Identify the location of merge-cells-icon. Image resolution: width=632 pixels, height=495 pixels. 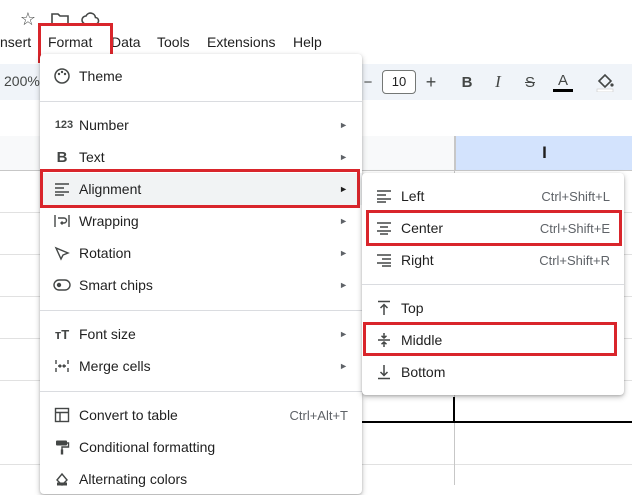
(62, 366).